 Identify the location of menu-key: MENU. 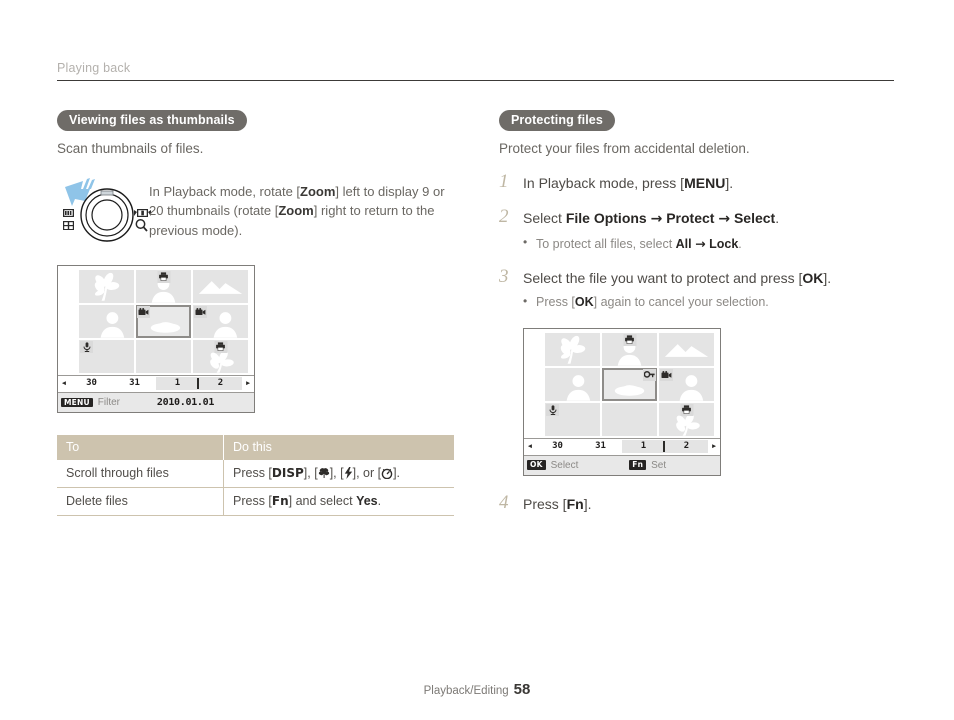
(705, 182).